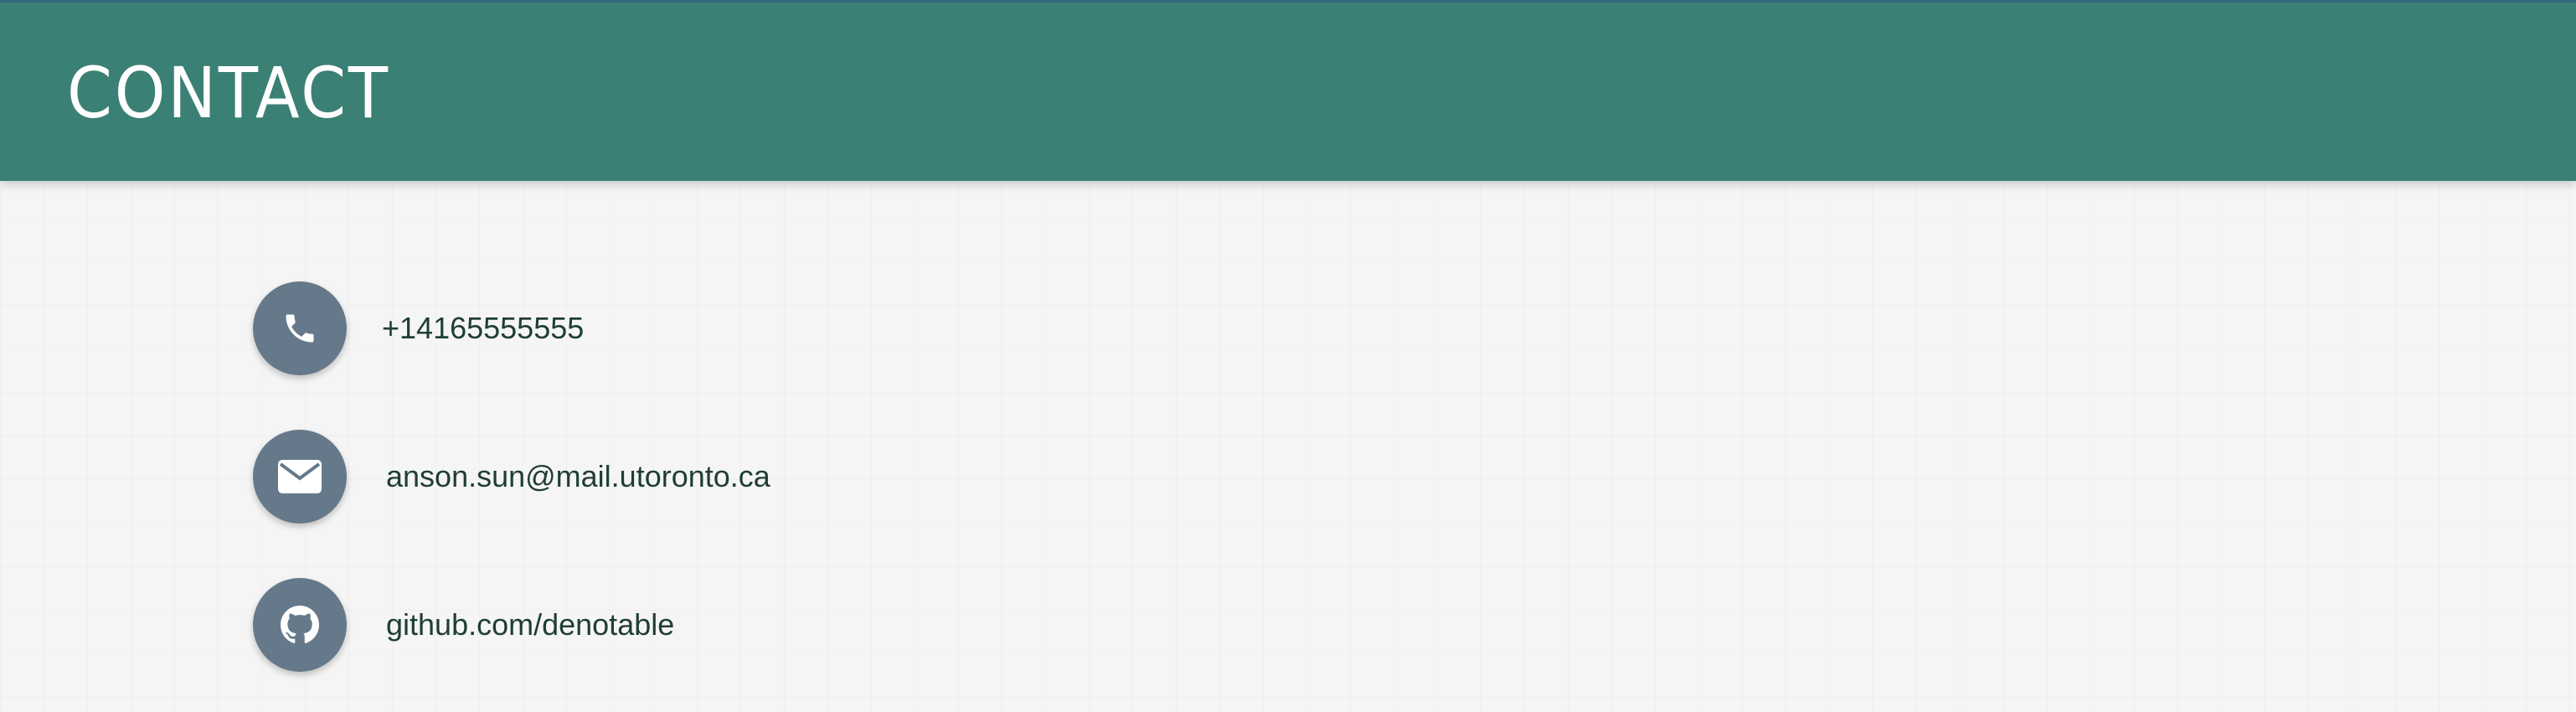 The image size is (2576, 712). I want to click on envelope-icon, so click(300, 477).